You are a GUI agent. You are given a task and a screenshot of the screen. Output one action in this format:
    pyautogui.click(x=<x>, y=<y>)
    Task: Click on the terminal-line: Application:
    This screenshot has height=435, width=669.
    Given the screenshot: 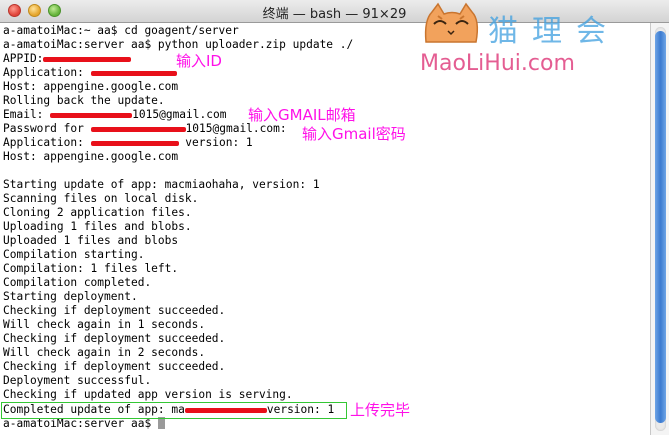 What is the action you would take?
    pyautogui.click(x=90, y=73)
    